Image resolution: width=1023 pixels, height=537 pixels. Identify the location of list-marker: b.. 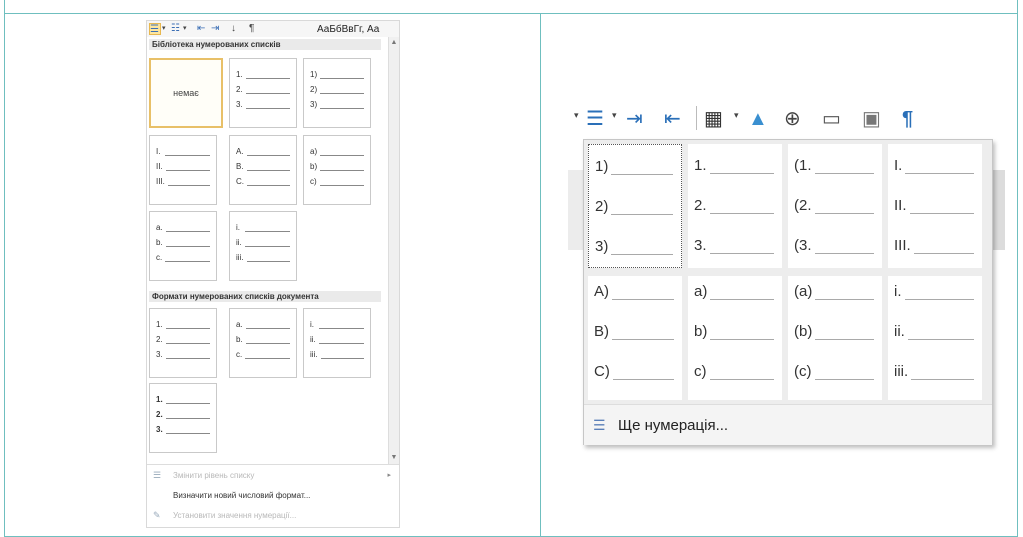
(159, 242).